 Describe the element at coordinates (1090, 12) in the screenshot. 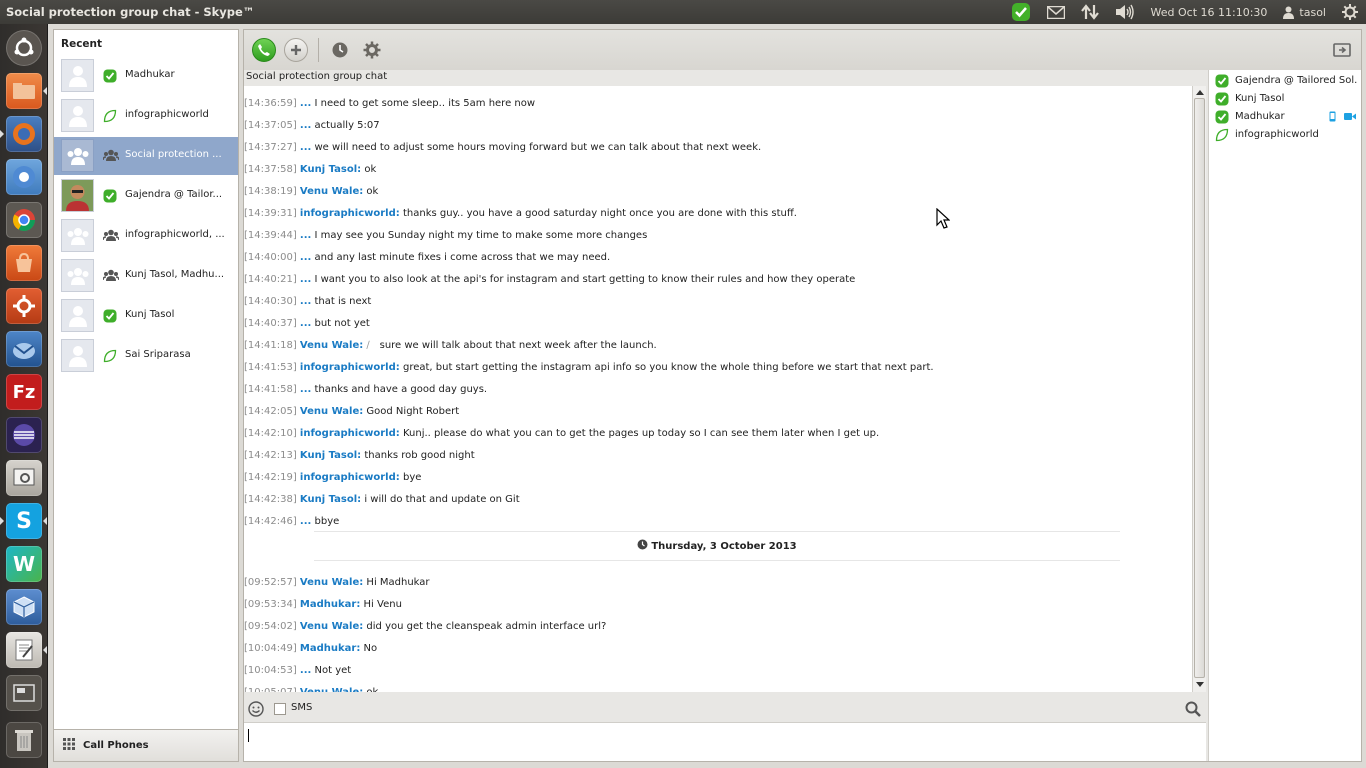

I see `network-icon` at that location.